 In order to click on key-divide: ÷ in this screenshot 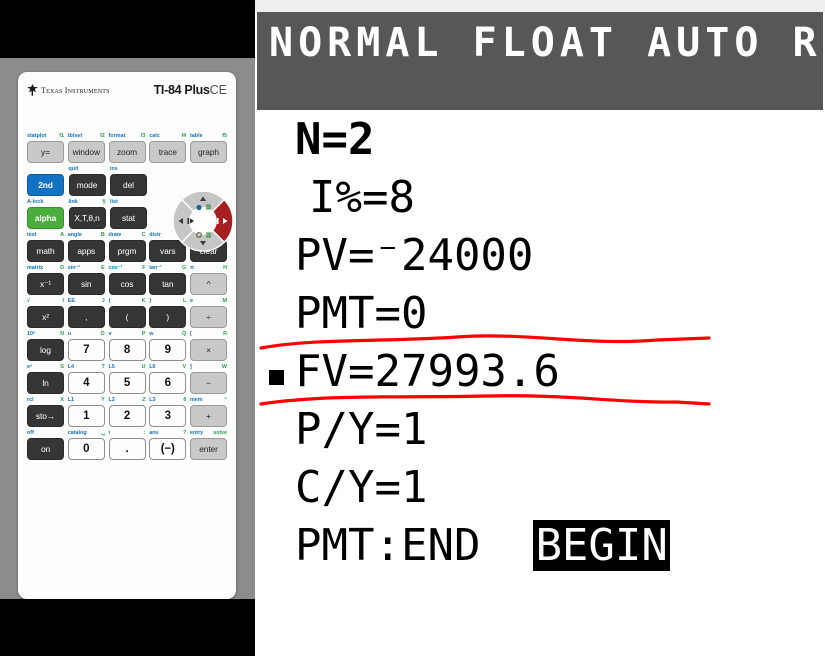, I will do `click(208, 317)`.